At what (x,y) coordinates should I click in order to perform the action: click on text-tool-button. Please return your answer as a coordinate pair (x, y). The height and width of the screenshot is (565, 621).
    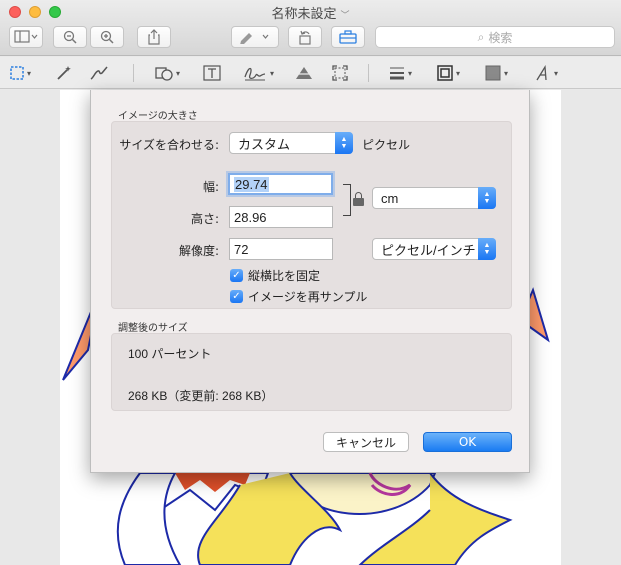
    Looking at the image, I should click on (212, 73).